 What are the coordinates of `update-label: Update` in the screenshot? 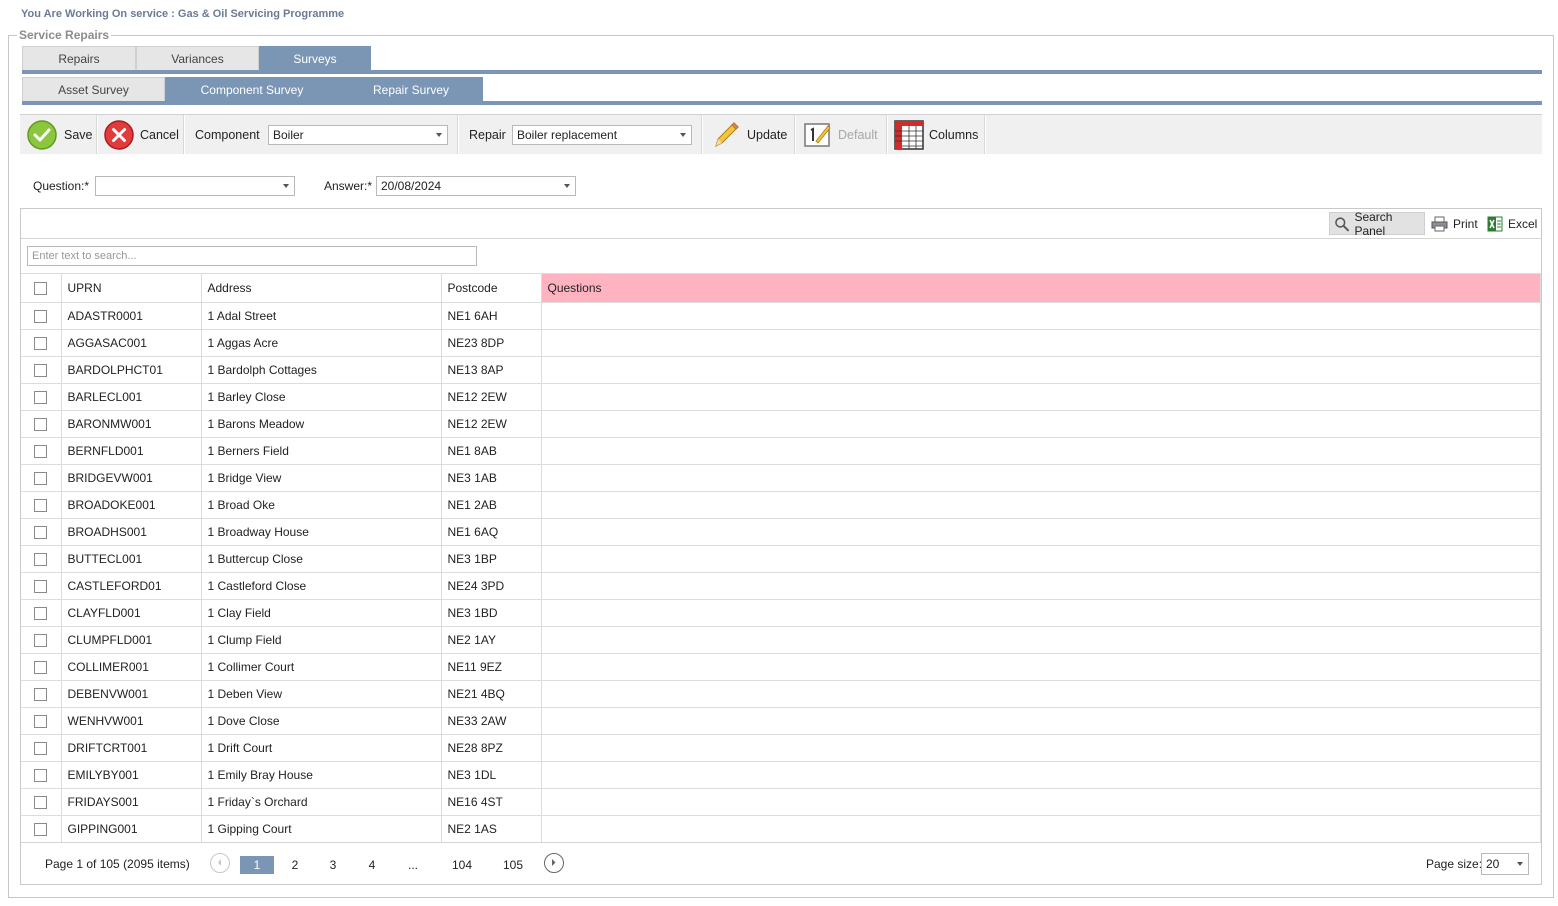 It's located at (767, 134).